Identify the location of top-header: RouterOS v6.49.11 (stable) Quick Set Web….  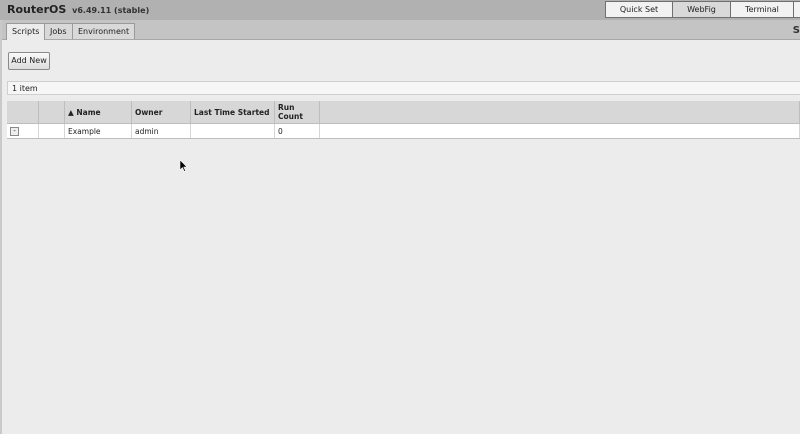
(400, 10).